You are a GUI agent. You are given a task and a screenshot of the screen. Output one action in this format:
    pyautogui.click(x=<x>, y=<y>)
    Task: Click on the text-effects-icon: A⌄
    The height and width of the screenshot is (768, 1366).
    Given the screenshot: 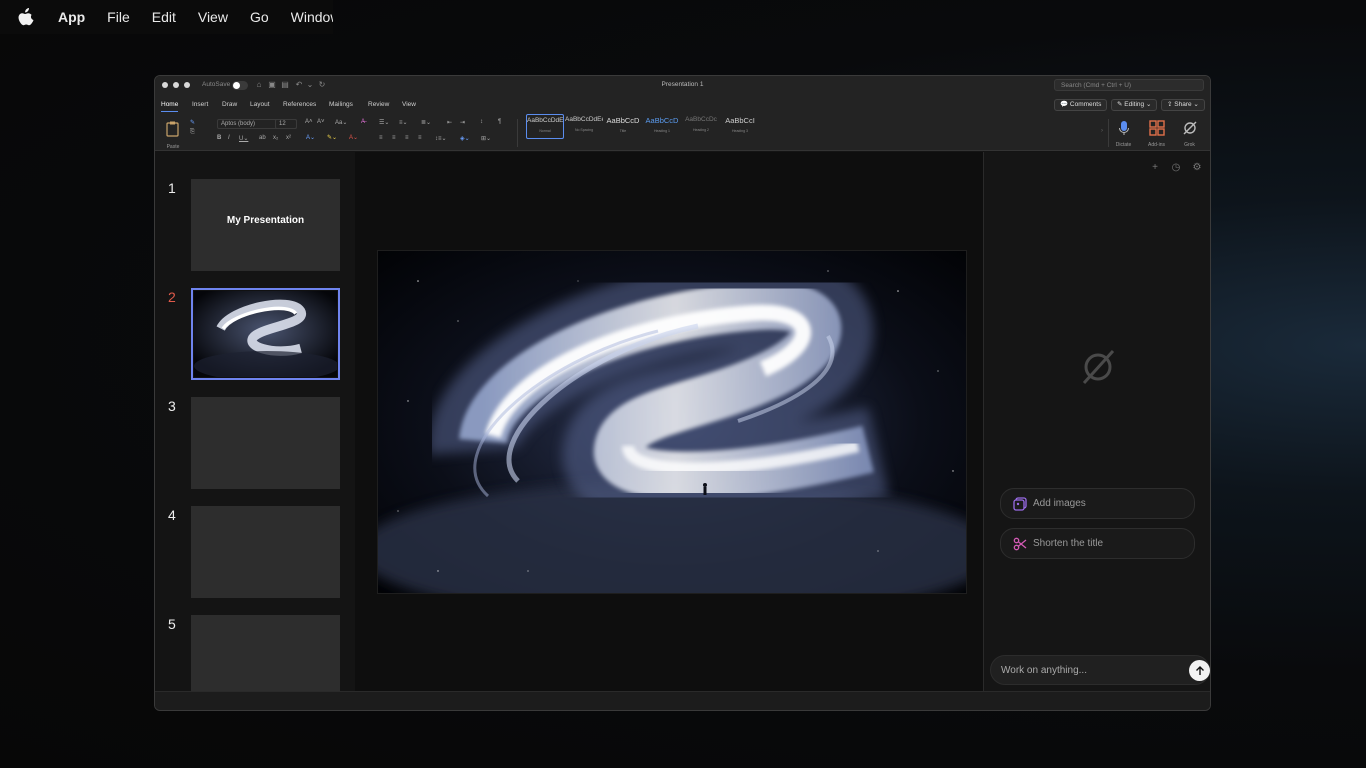 What is the action you would take?
    pyautogui.click(x=310, y=137)
    